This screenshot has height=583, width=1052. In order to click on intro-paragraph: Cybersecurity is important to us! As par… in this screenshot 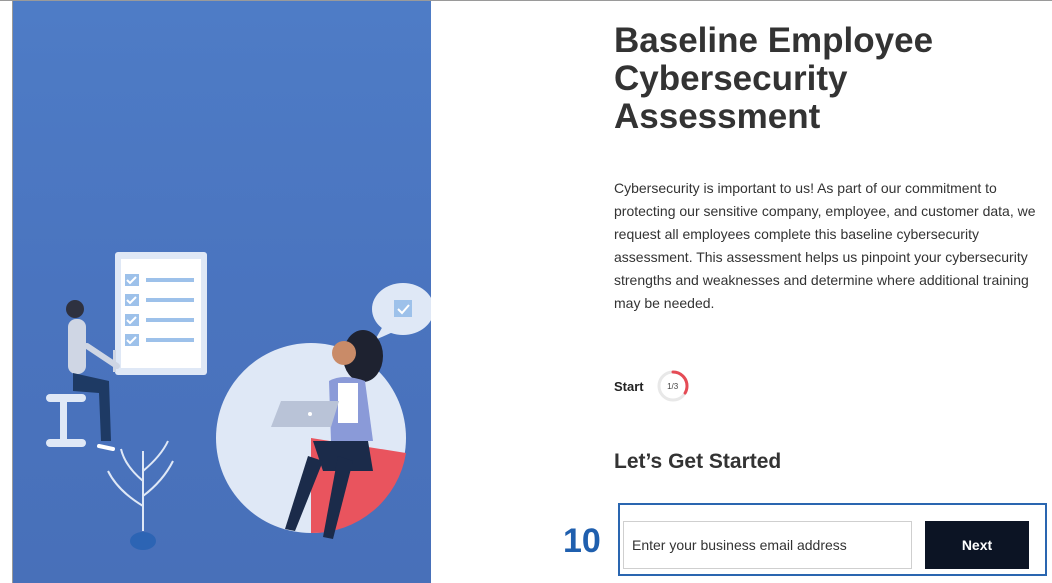, I will do `click(825, 245)`.